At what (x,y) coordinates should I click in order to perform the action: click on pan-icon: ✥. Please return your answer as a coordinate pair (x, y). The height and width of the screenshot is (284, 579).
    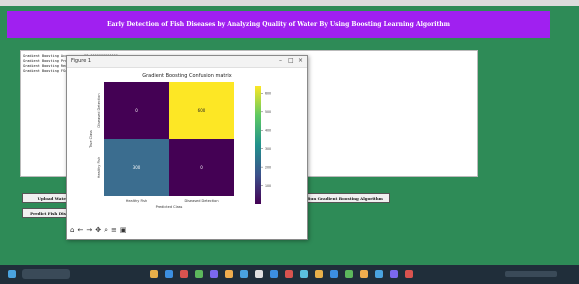
    Looking at the image, I should click on (98, 230).